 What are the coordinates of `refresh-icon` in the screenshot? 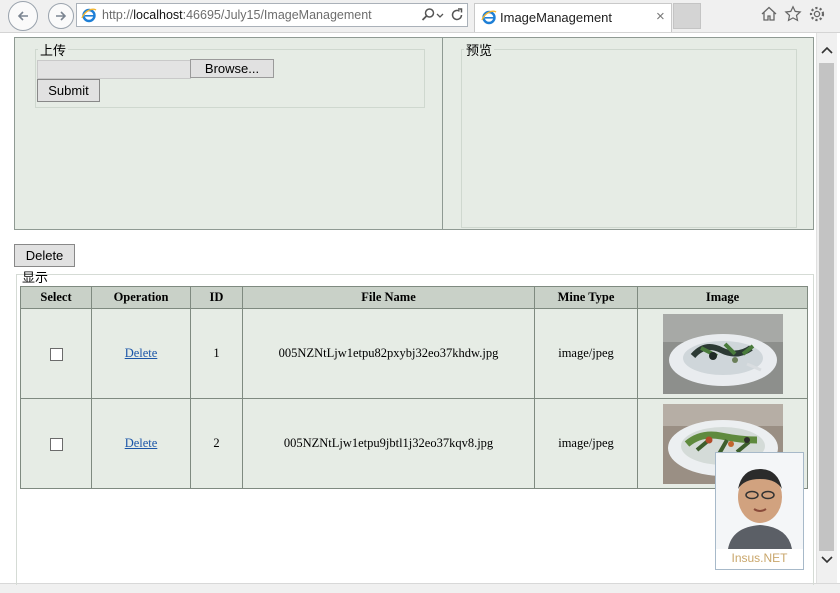 It's located at (457, 15).